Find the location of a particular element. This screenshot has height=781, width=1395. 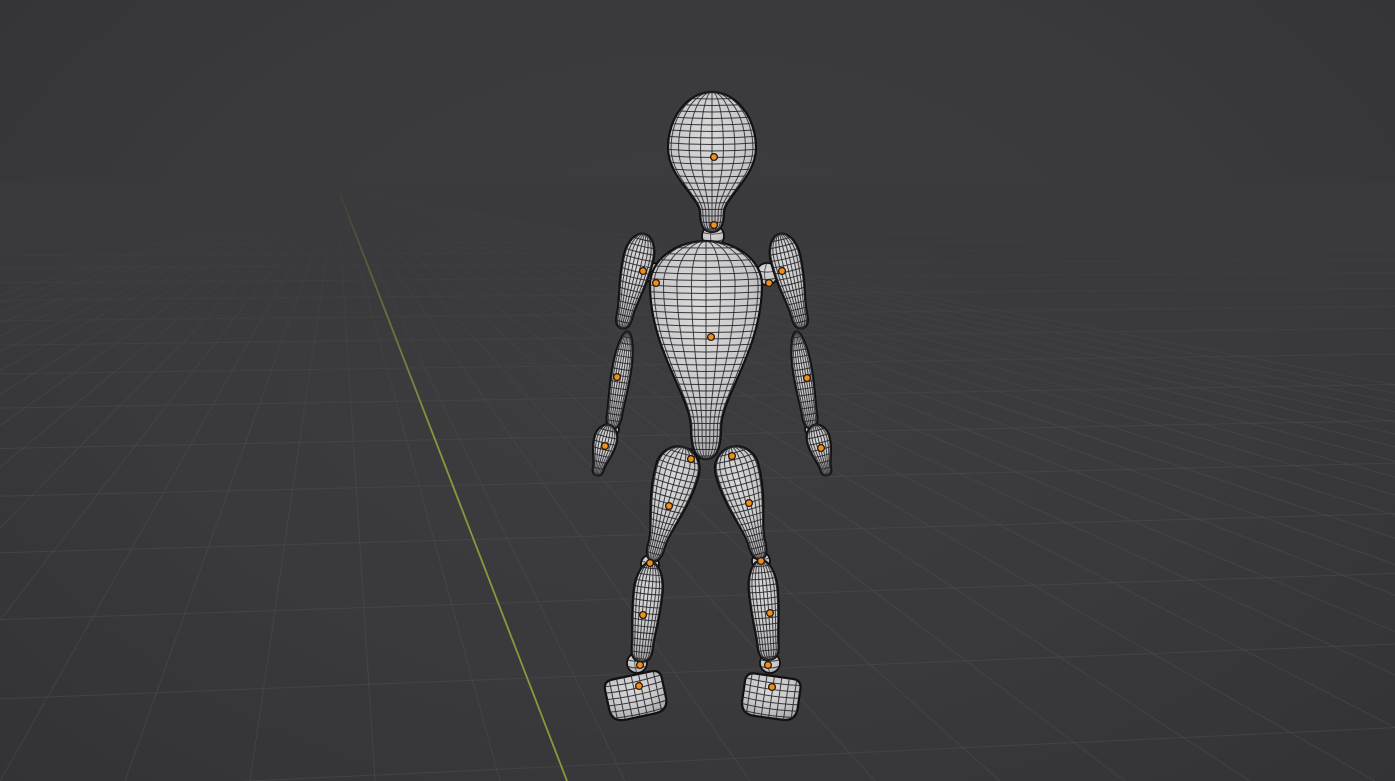

origin-point-neck is located at coordinates (714, 225).